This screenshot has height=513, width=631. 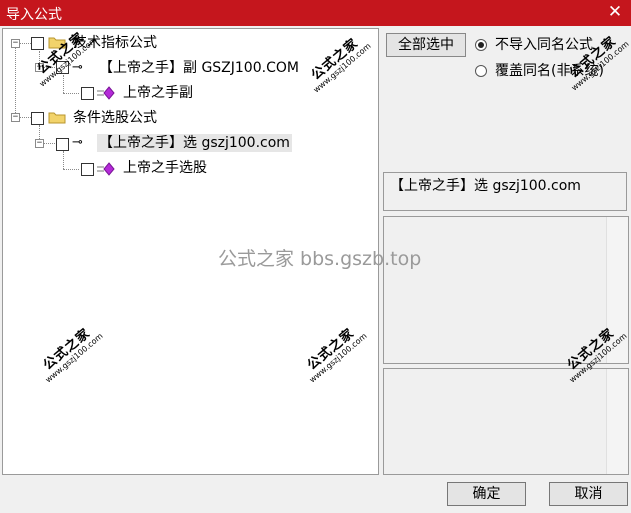 What do you see at coordinates (165, 168) in the screenshot?
I see `tree-item-label: 上帝之手选股` at bounding box center [165, 168].